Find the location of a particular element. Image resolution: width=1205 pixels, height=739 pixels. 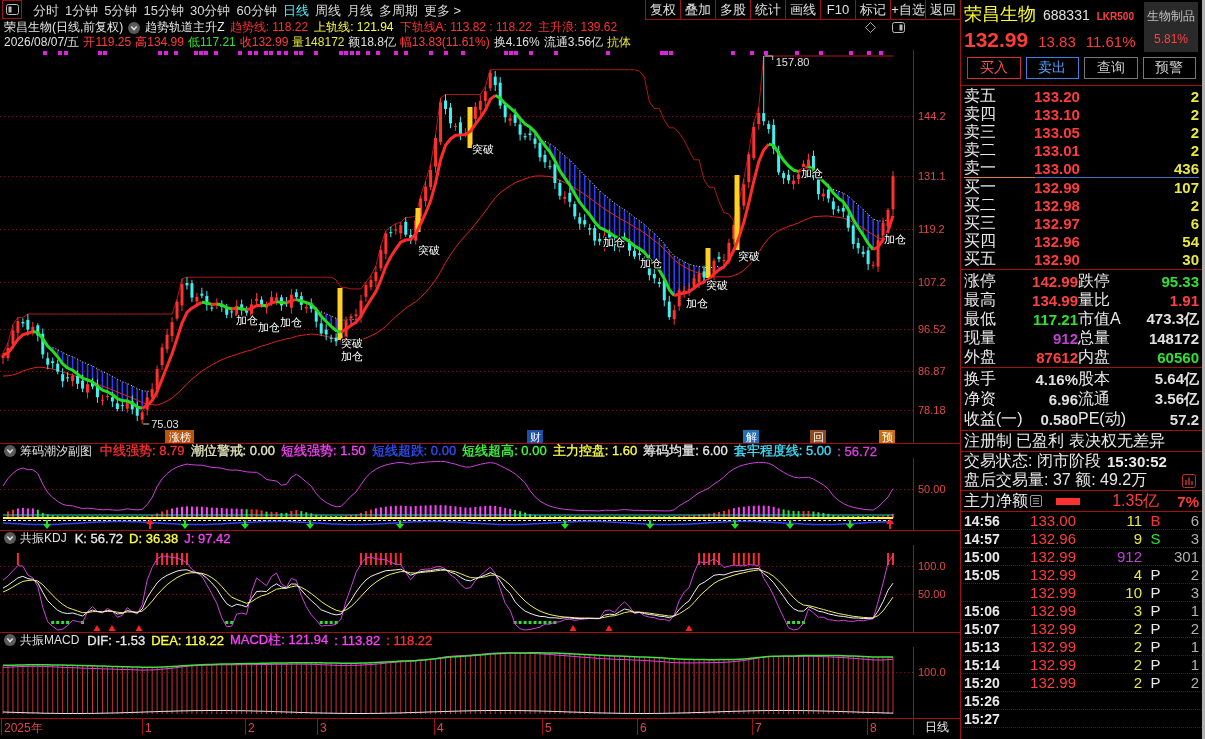

trading-status: 交易状态: 闭市阶段 is located at coordinates (1032, 461).